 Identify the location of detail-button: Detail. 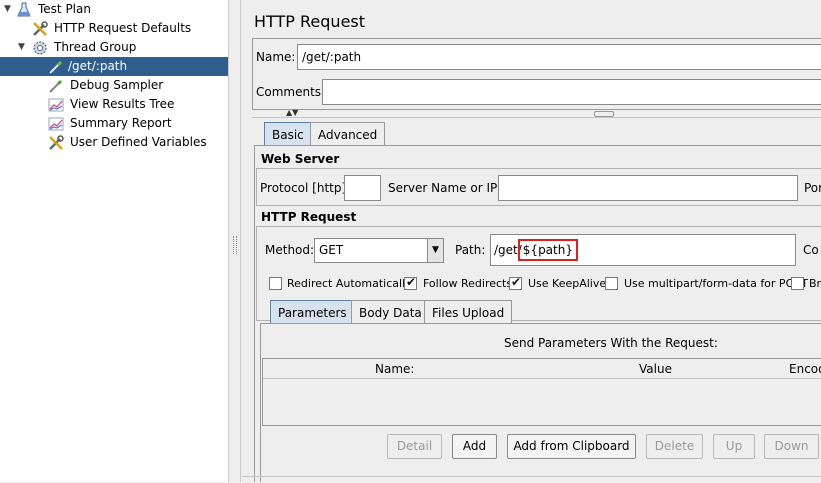
(414, 446).